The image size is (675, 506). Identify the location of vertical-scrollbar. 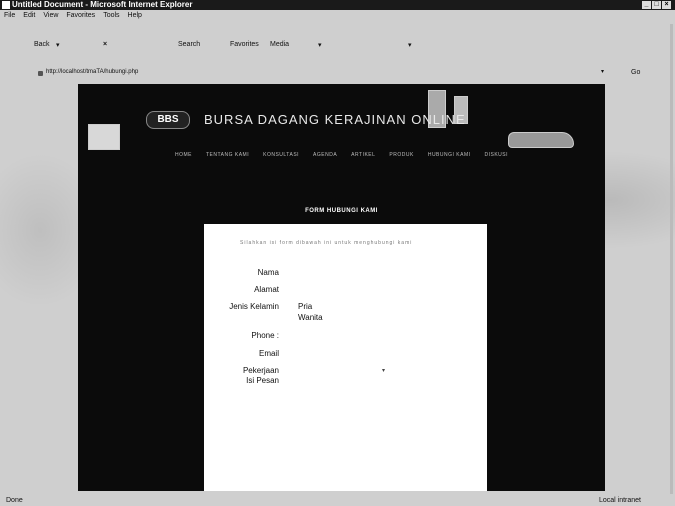
(671, 259).